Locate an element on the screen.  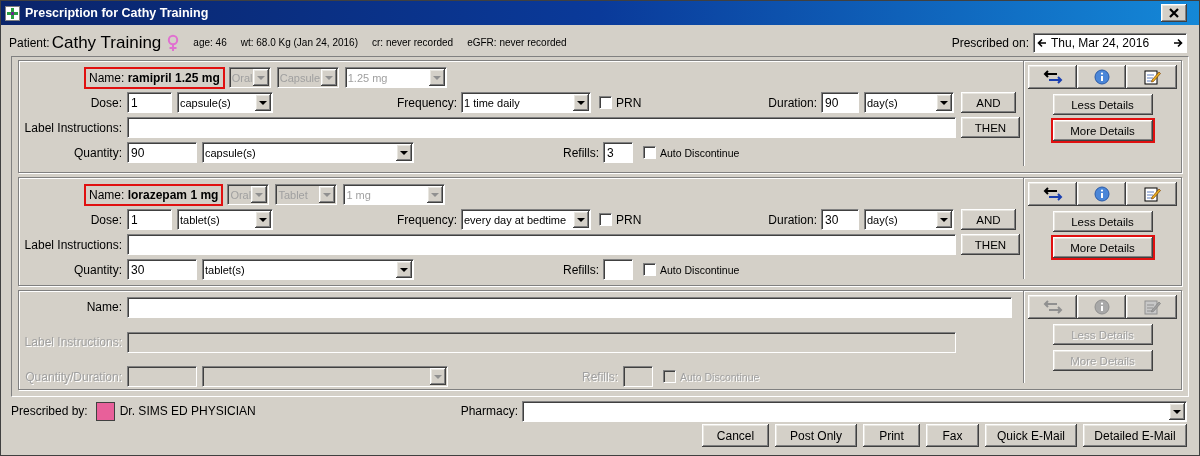
input-field: 3 is located at coordinates (618, 152).